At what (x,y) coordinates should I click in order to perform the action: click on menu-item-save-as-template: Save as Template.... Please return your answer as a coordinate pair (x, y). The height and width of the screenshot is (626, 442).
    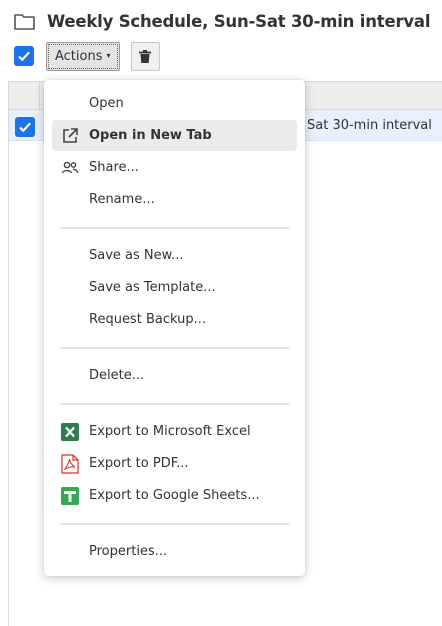
    Looking at the image, I should click on (174, 287).